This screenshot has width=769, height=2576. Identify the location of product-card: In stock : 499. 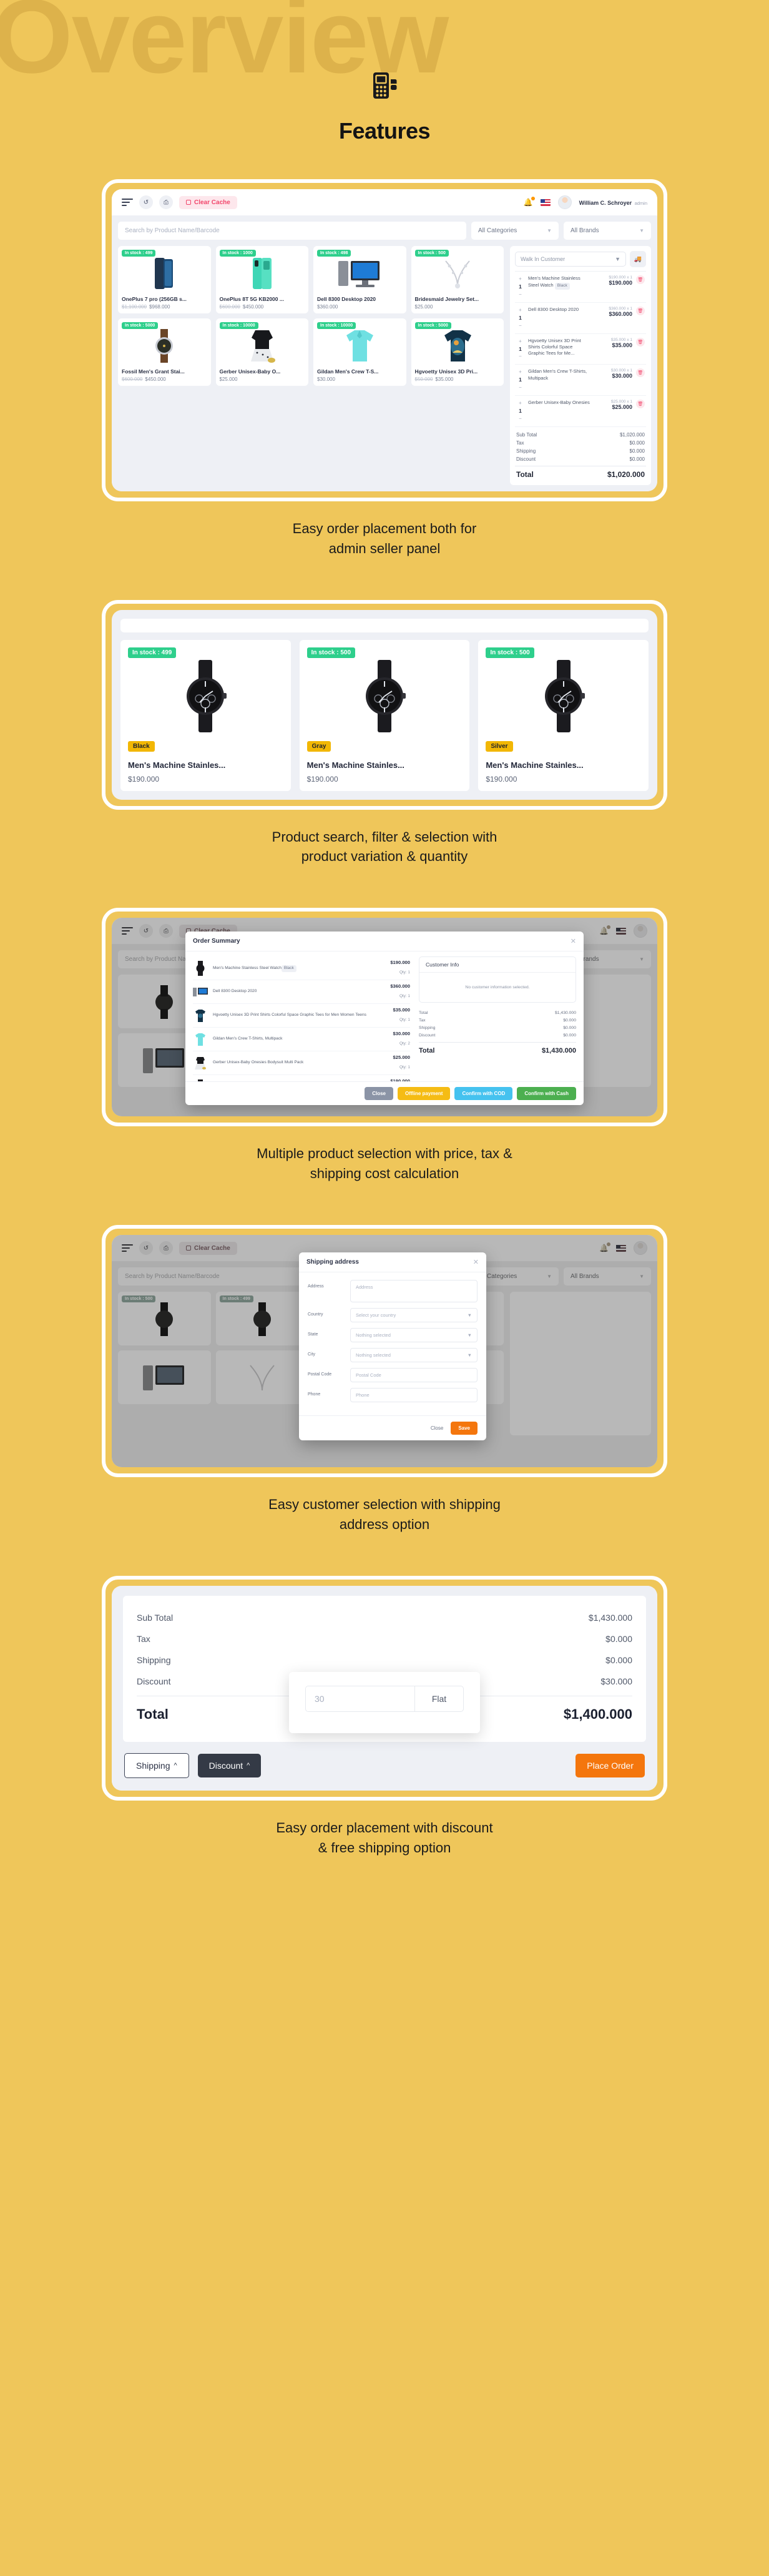
(261, 1319).